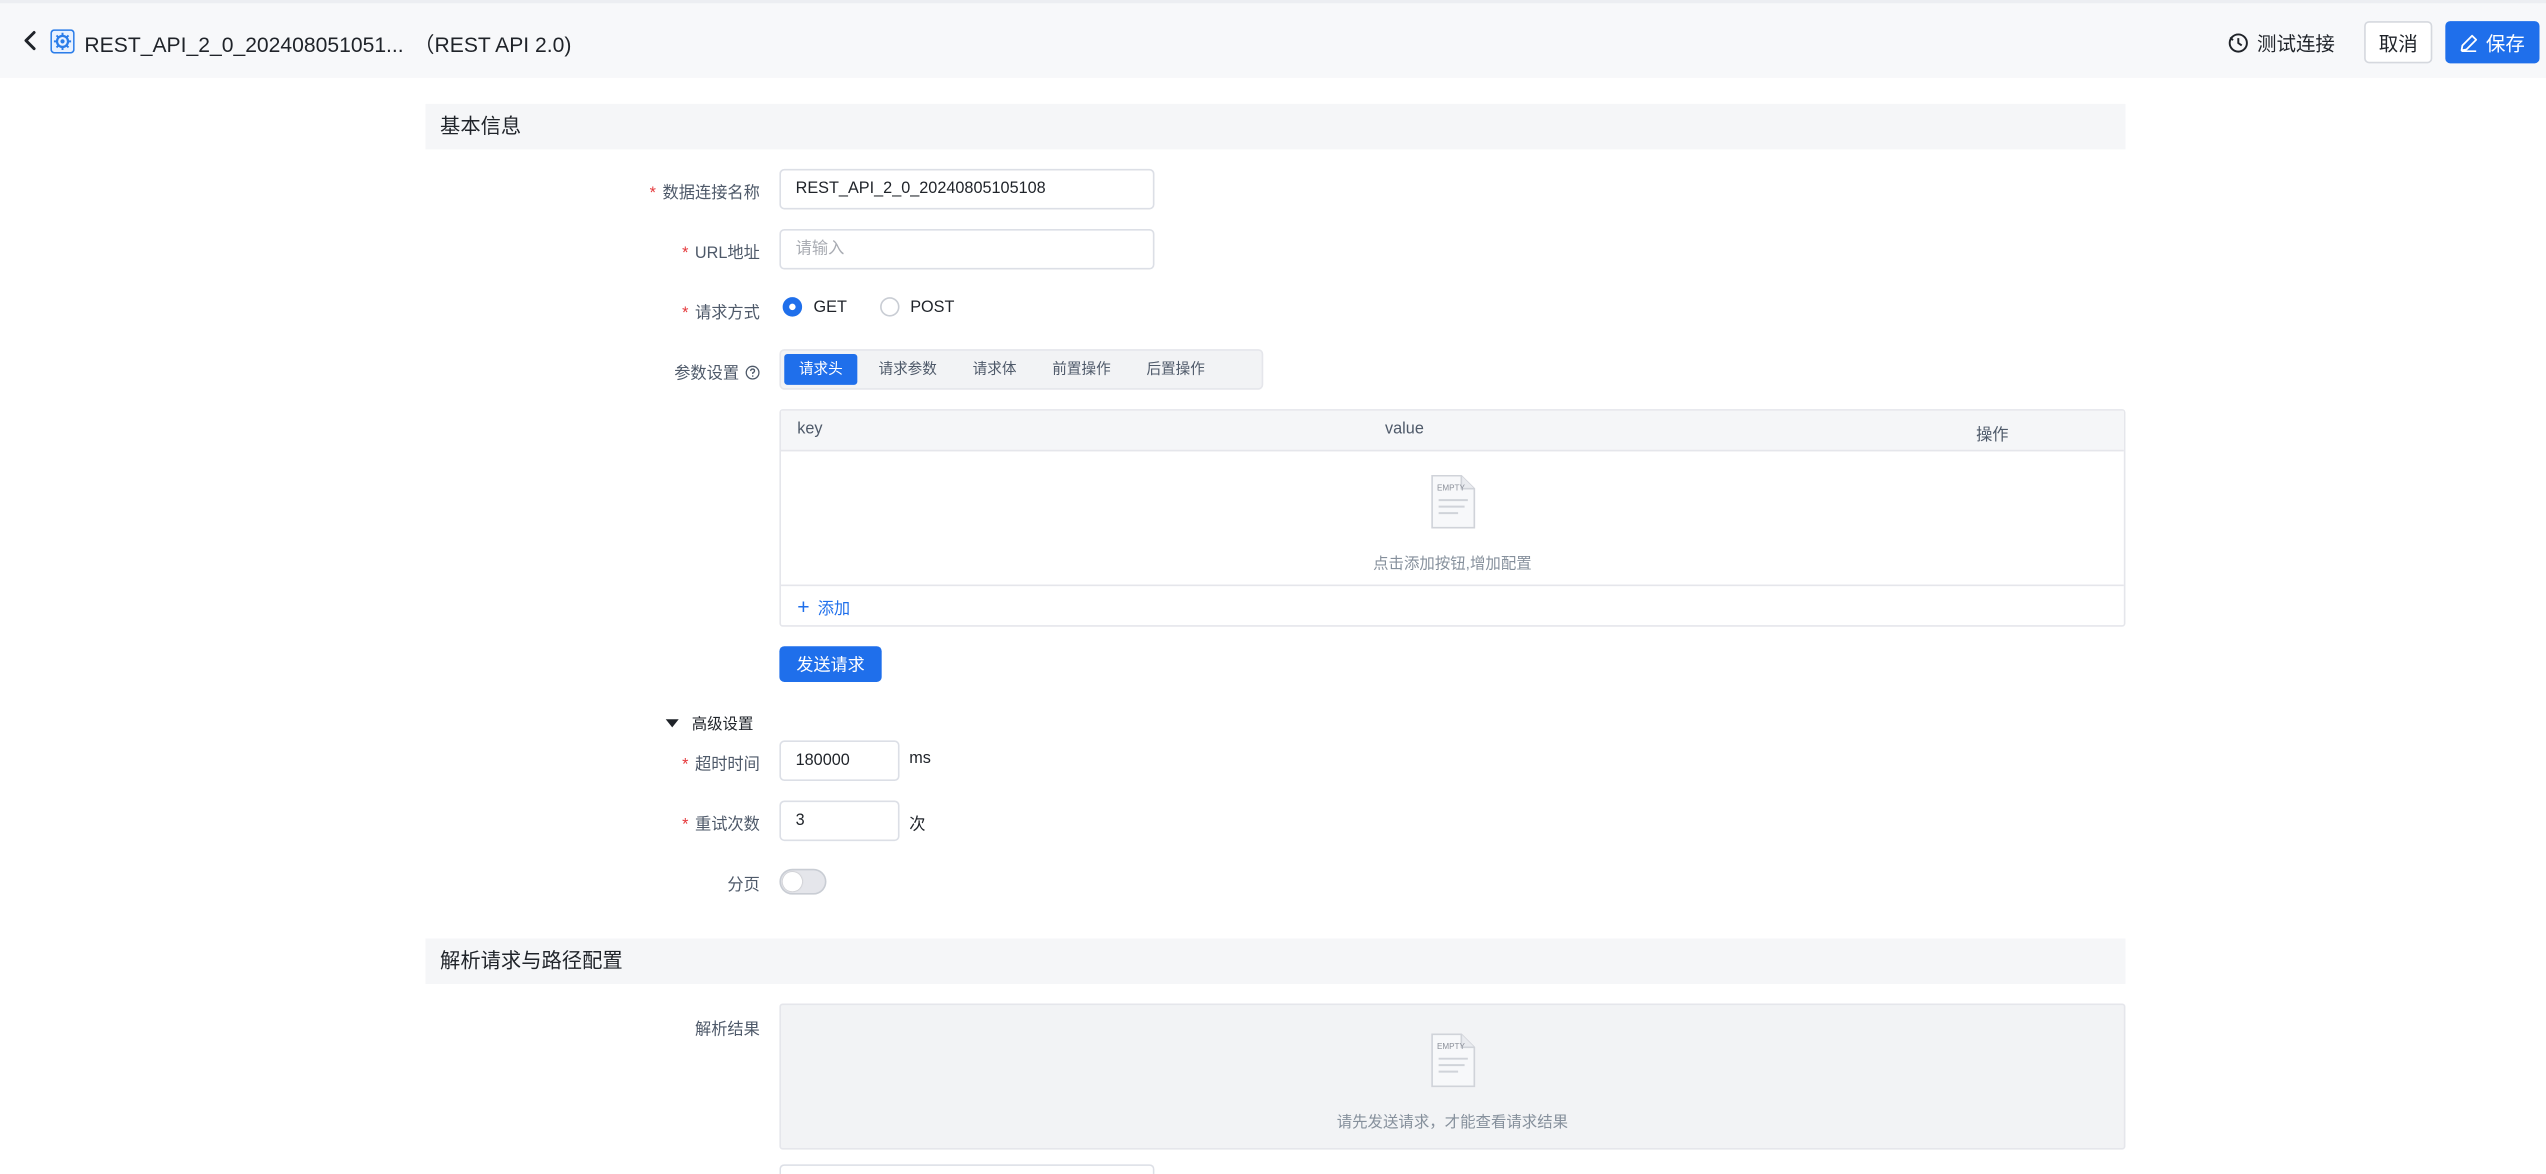 This screenshot has height=1174, width=2546. I want to click on retry-label-text: 重试次数, so click(727, 825).